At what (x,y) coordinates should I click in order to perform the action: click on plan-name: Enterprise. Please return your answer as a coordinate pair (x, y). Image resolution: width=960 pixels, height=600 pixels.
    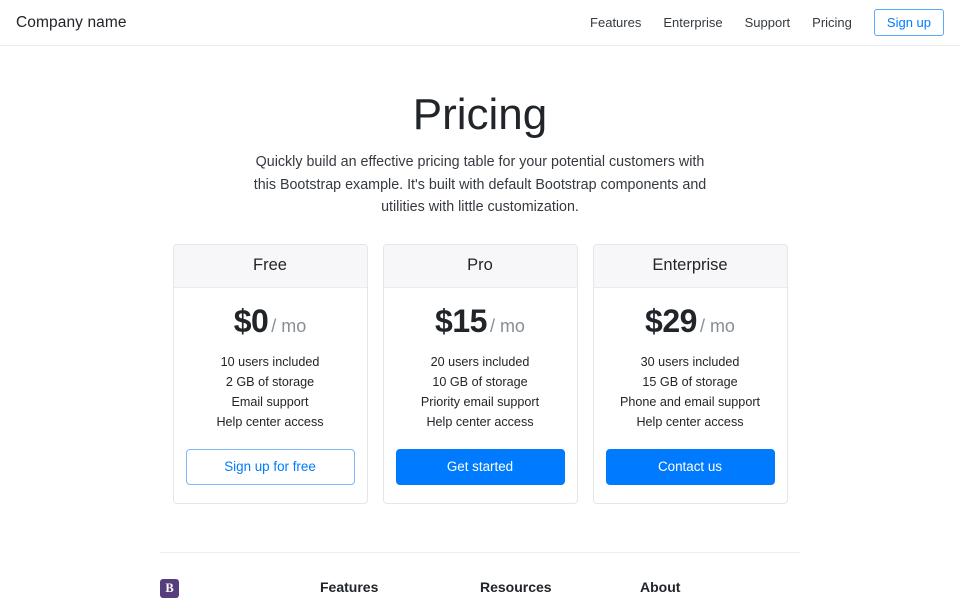
    Looking at the image, I should click on (690, 265).